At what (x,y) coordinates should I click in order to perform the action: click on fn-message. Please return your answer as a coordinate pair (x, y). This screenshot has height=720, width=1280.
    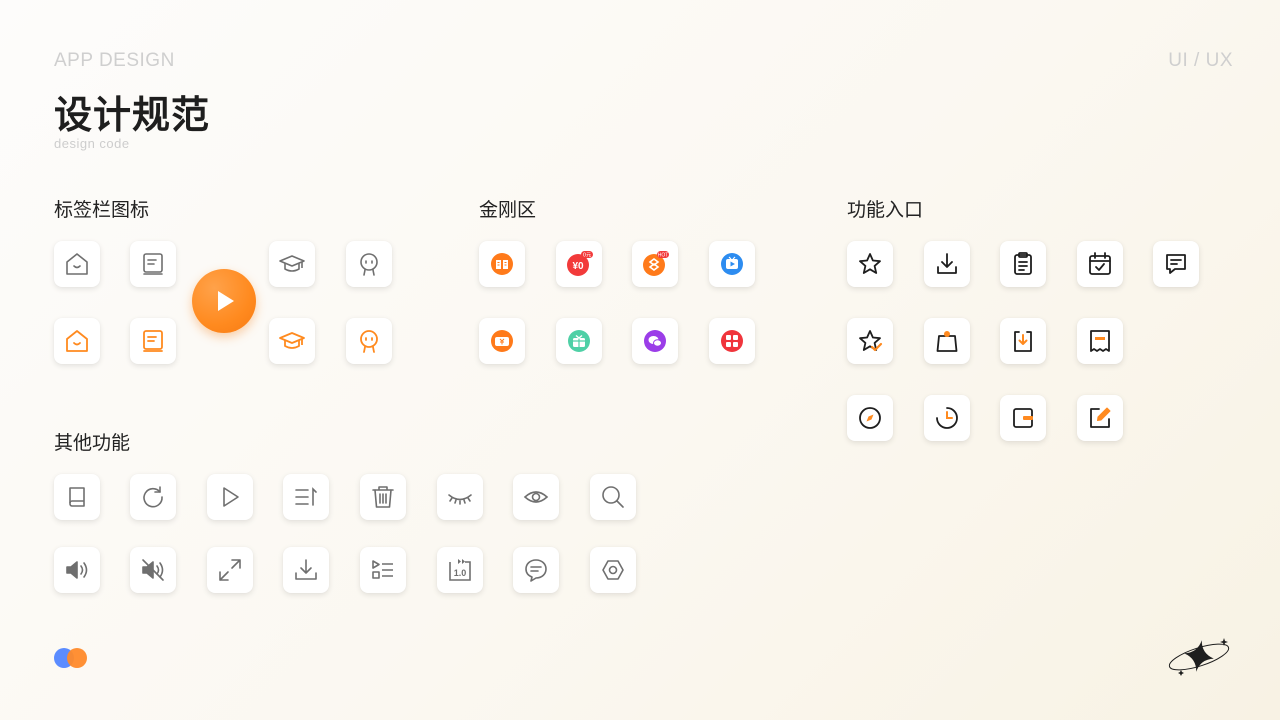
    Looking at the image, I should click on (1176, 264).